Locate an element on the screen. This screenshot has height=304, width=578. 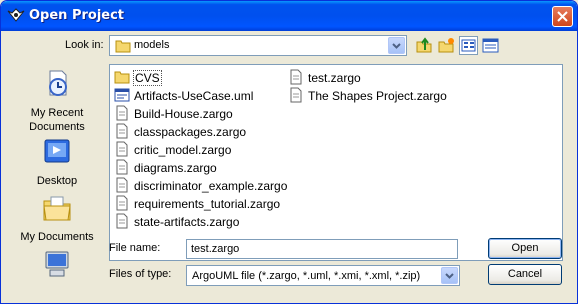
my-documents-icon is located at coordinates (57, 208).